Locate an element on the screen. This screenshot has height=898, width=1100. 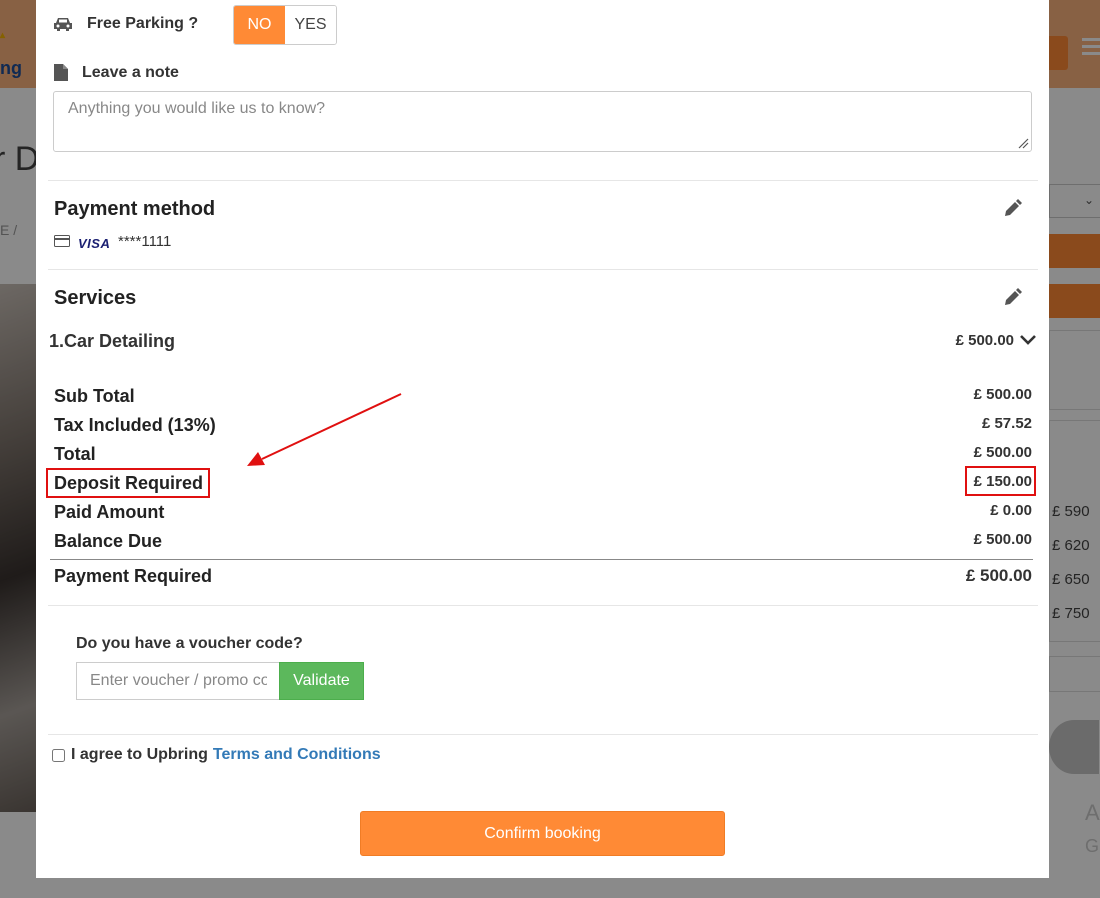
leave-note-label: Leave a note is located at coordinates (130, 72).